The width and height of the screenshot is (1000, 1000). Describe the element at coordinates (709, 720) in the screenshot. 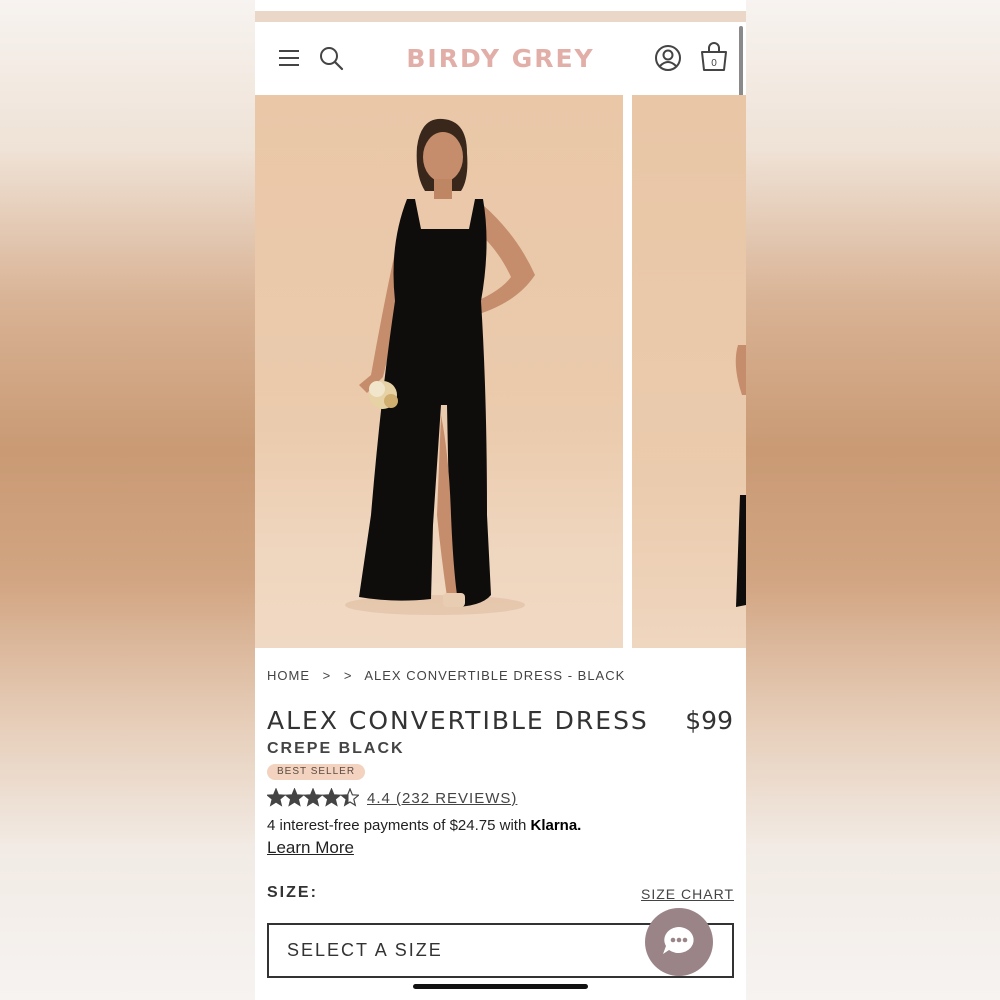

I see `product-price: $99` at that location.